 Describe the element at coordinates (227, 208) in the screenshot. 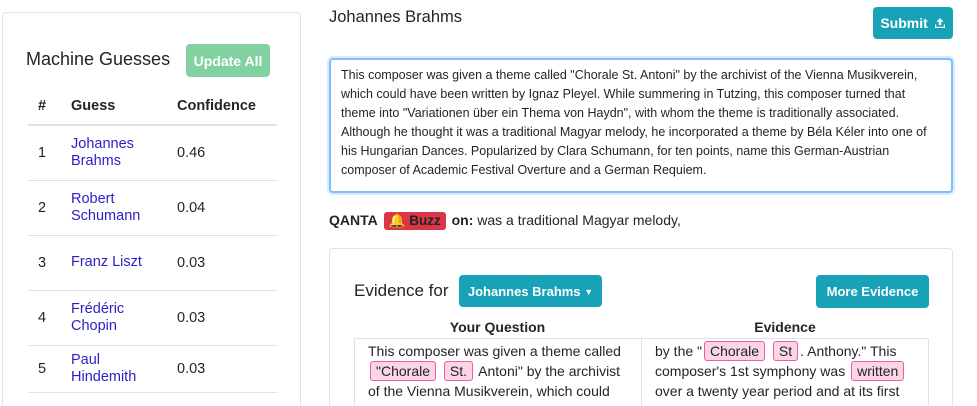

I see `confidence-value: 0.04` at that location.